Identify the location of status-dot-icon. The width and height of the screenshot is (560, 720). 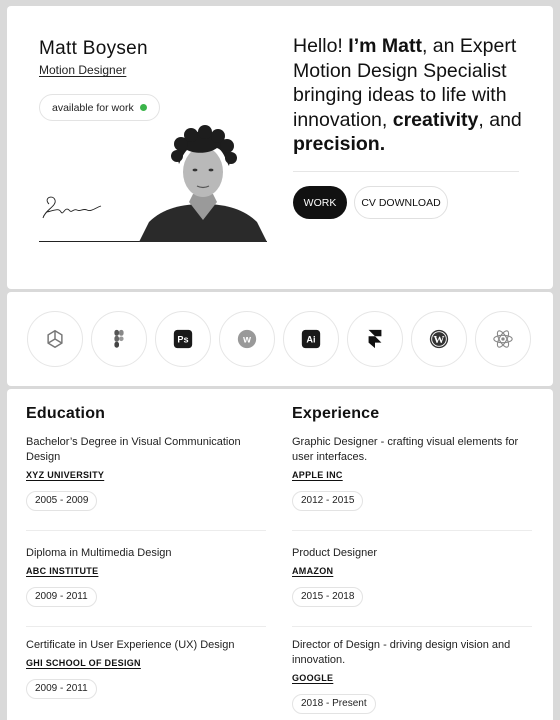
(143, 107).